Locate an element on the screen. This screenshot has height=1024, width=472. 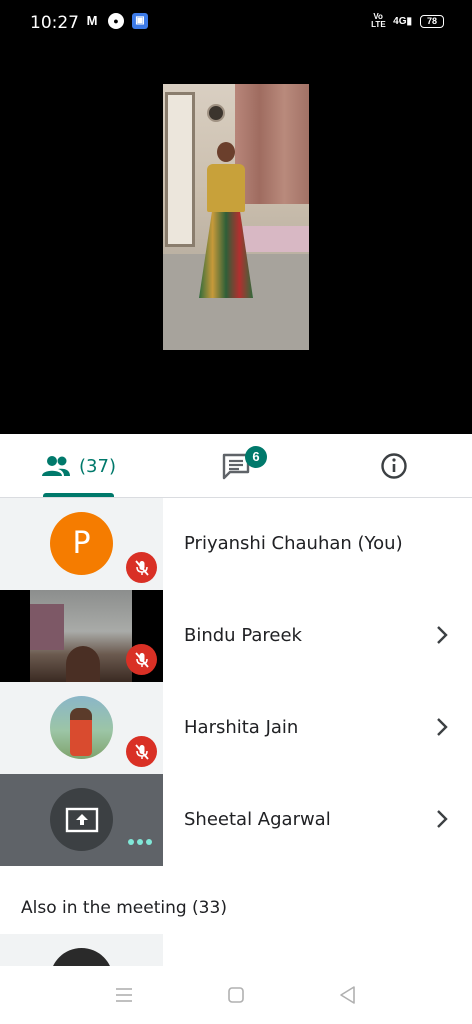
status-indicators: Vo LTE 4G▮ 78 is located at coordinates (407, 21).